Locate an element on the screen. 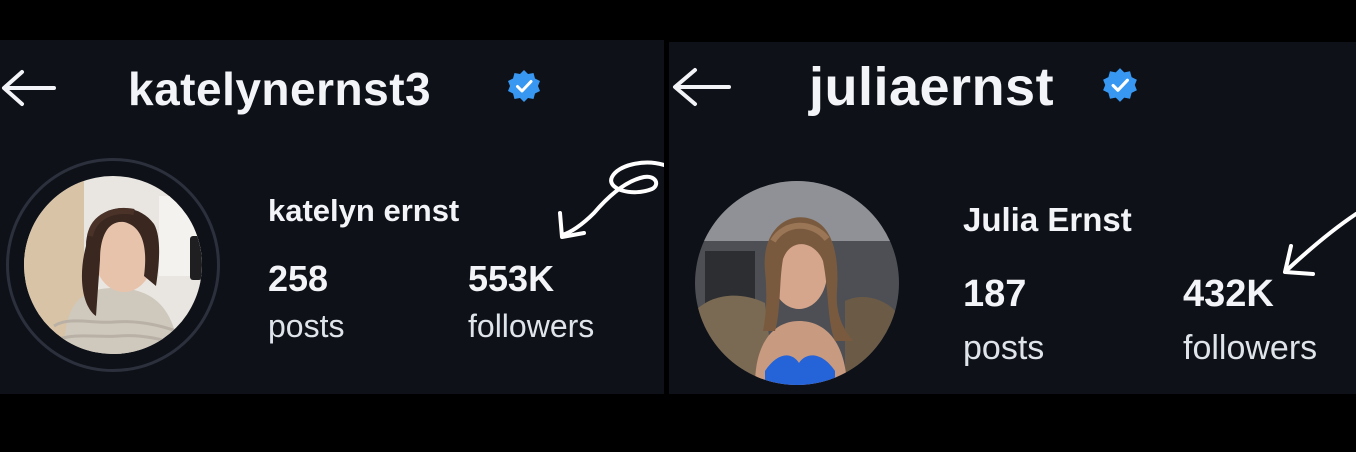 Image resolution: width=1356 pixels, height=452 pixels. profile-username: katelynernst3 is located at coordinates (280, 89).